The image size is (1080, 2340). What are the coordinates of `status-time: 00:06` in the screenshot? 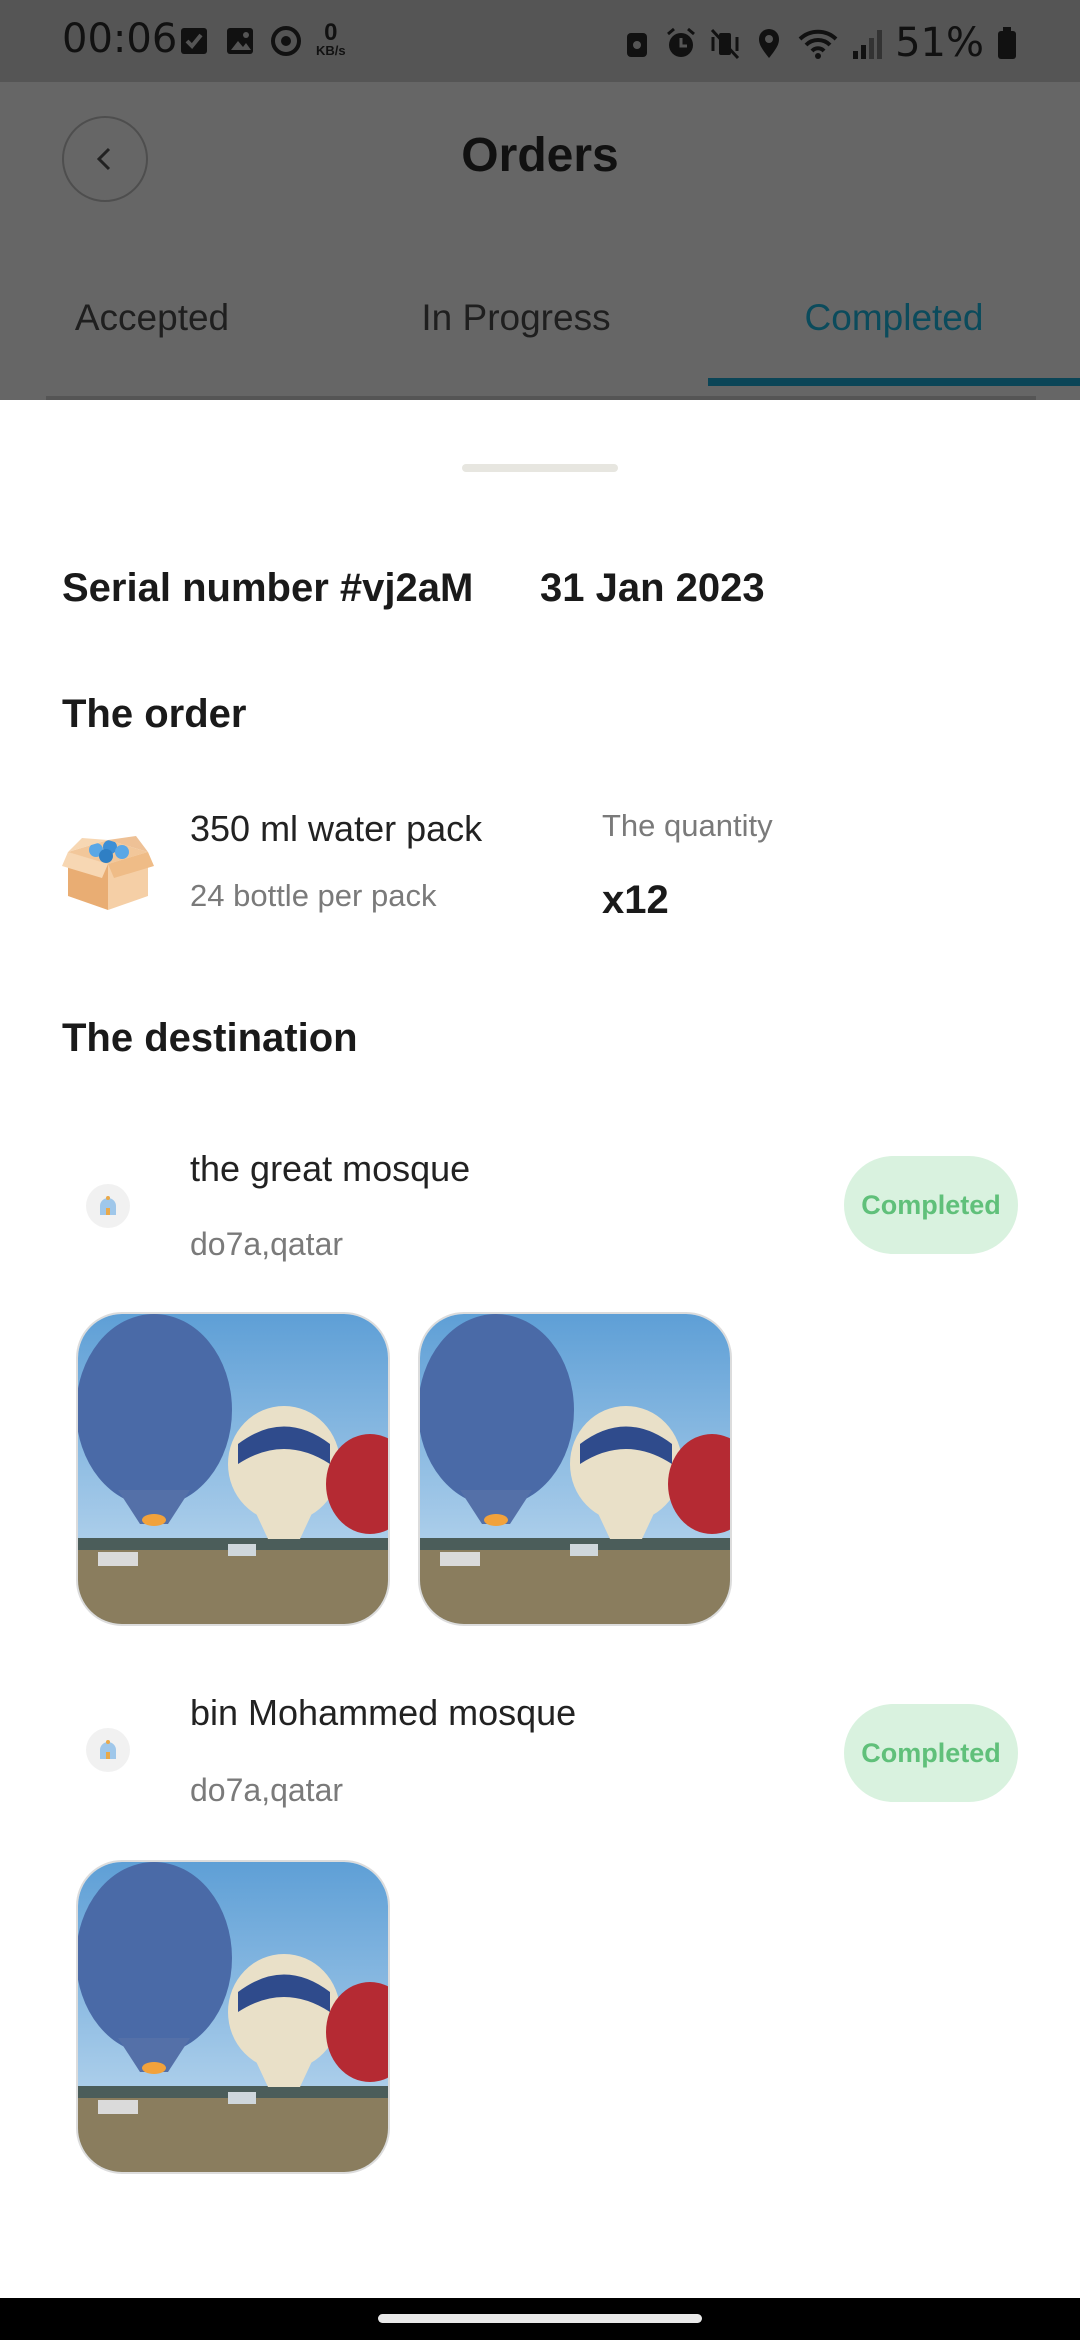 It's located at (120, 39).